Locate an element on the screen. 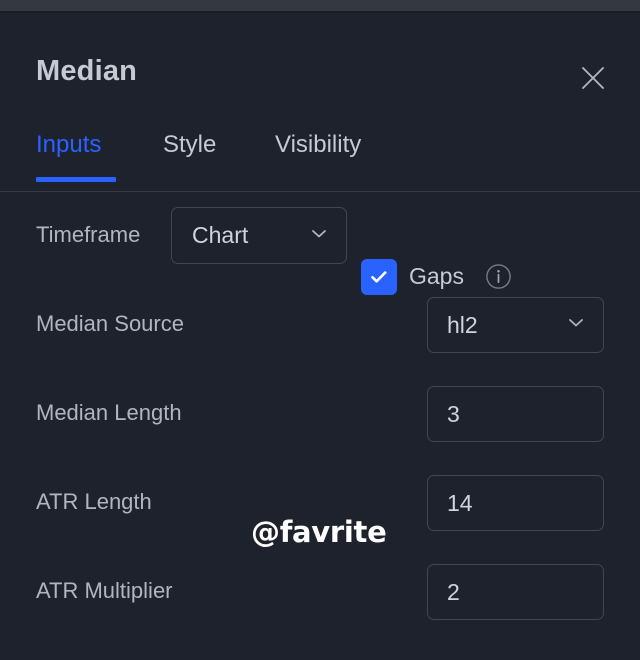 The image size is (640, 660). window-chrome-strip is located at coordinates (320, 5).